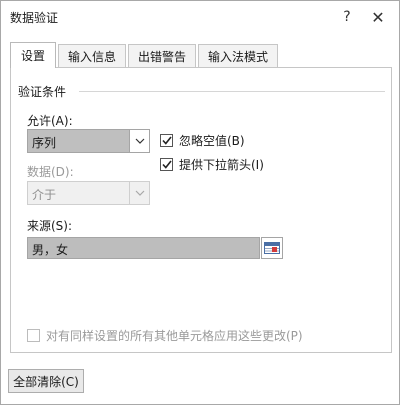 The width and height of the screenshot is (400, 405). I want to click on title-bar: 数据验证 ? ✕, so click(200, 17).